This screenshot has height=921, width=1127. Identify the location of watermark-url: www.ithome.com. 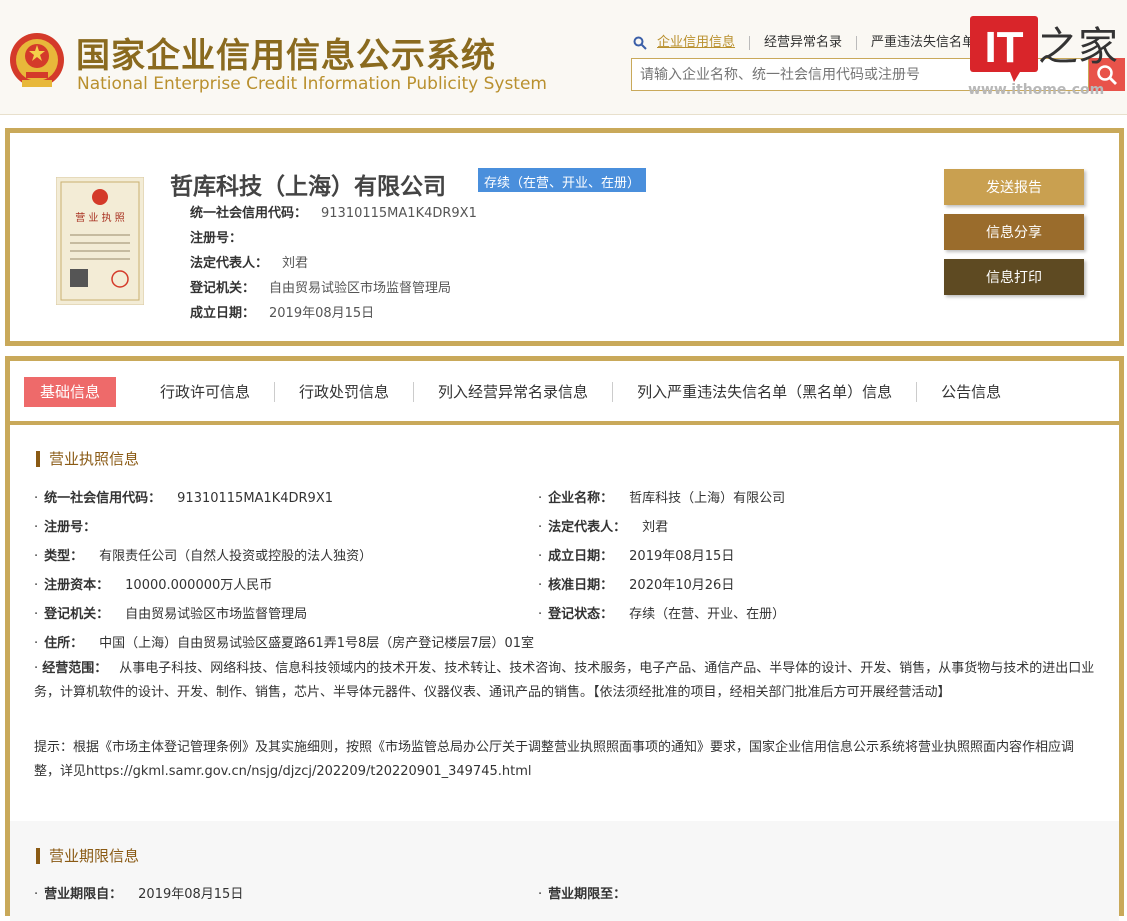
(1036, 90).